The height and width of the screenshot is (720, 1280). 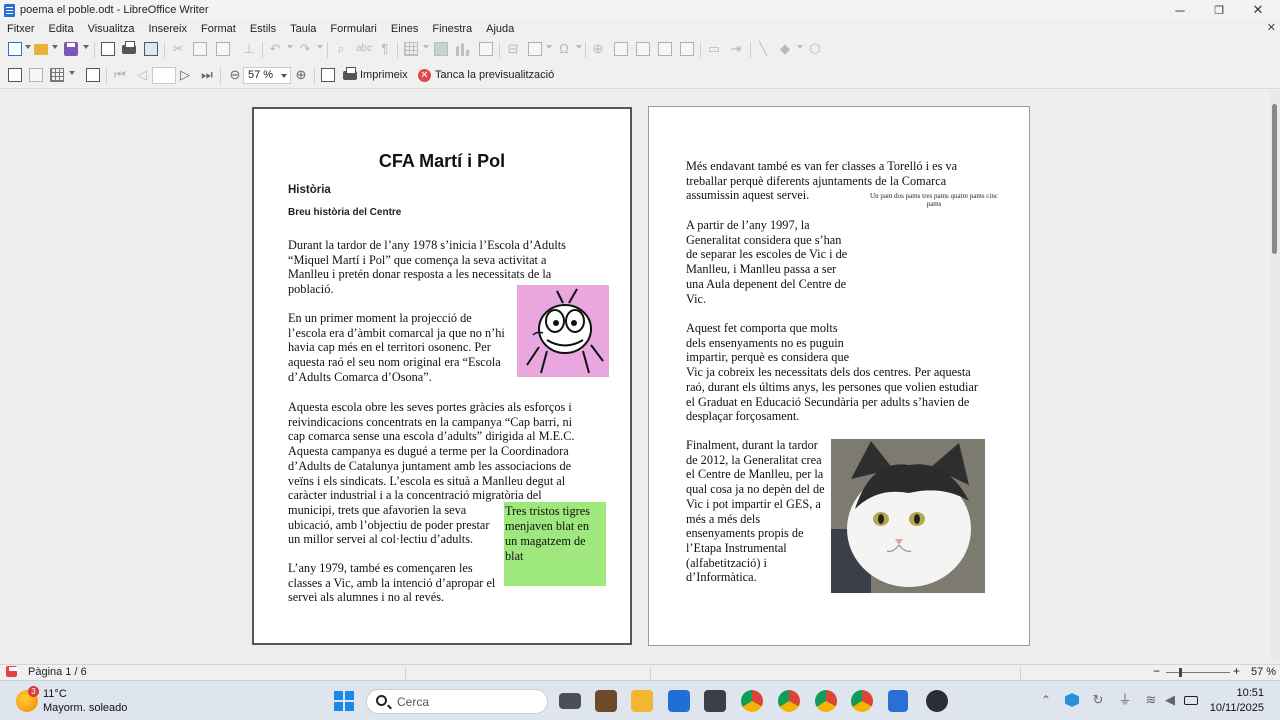 What do you see at coordinates (1236, 671) in the screenshot?
I see `zoom-in-status-icon: +` at bounding box center [1236, 671].